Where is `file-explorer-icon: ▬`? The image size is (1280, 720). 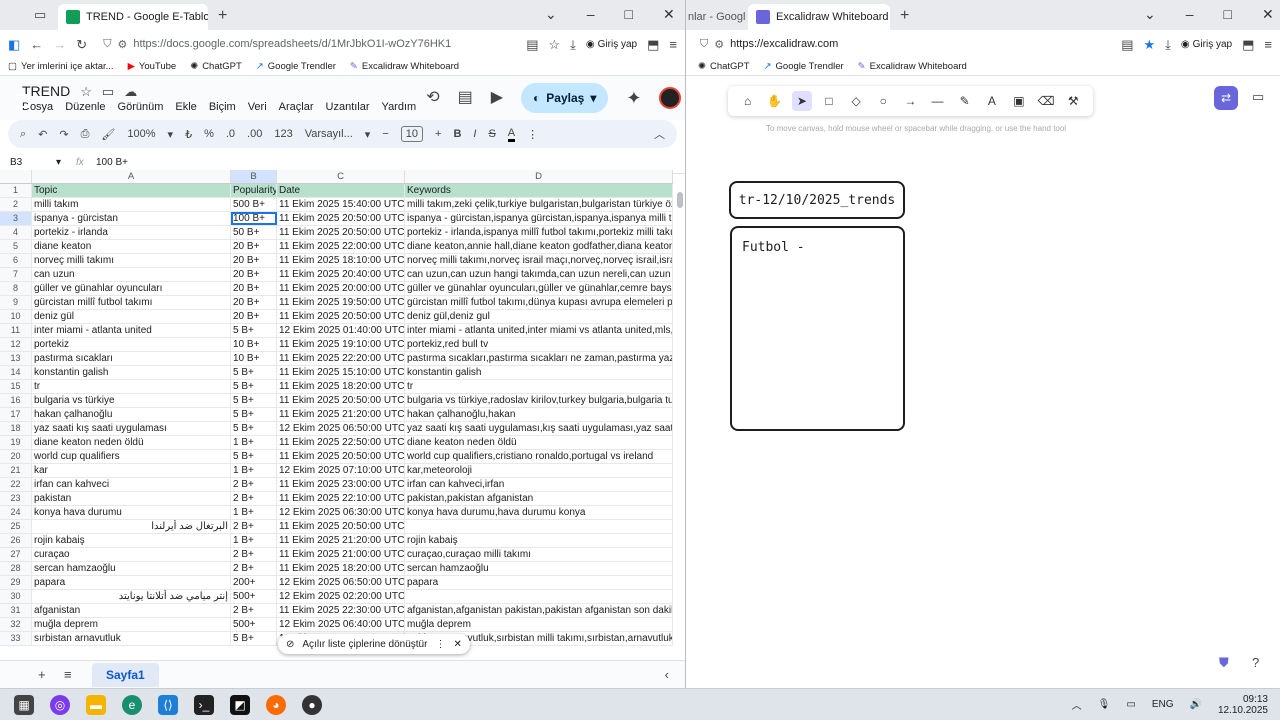
file-explorer-icon: ▬ is located at coordinates (96, 704).